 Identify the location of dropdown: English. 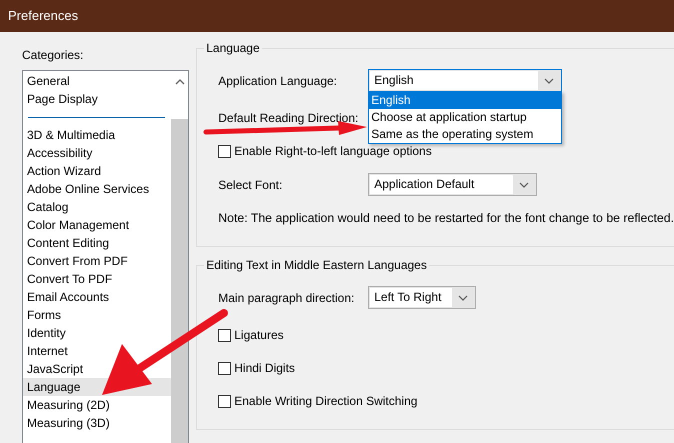
(465, 80).